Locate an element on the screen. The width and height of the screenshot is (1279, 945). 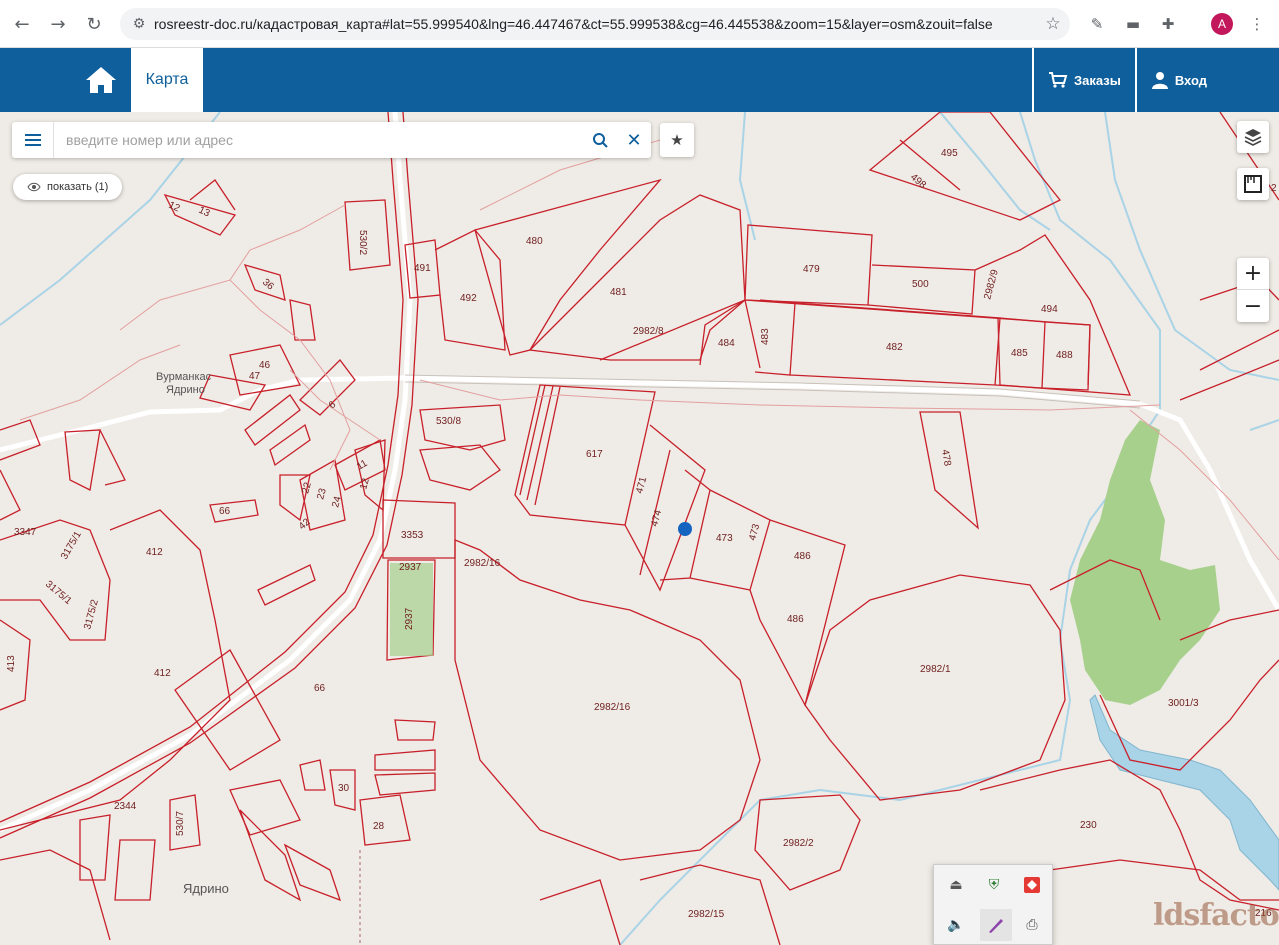
zoom-controls: + − is located at coordinates (1253, 290).